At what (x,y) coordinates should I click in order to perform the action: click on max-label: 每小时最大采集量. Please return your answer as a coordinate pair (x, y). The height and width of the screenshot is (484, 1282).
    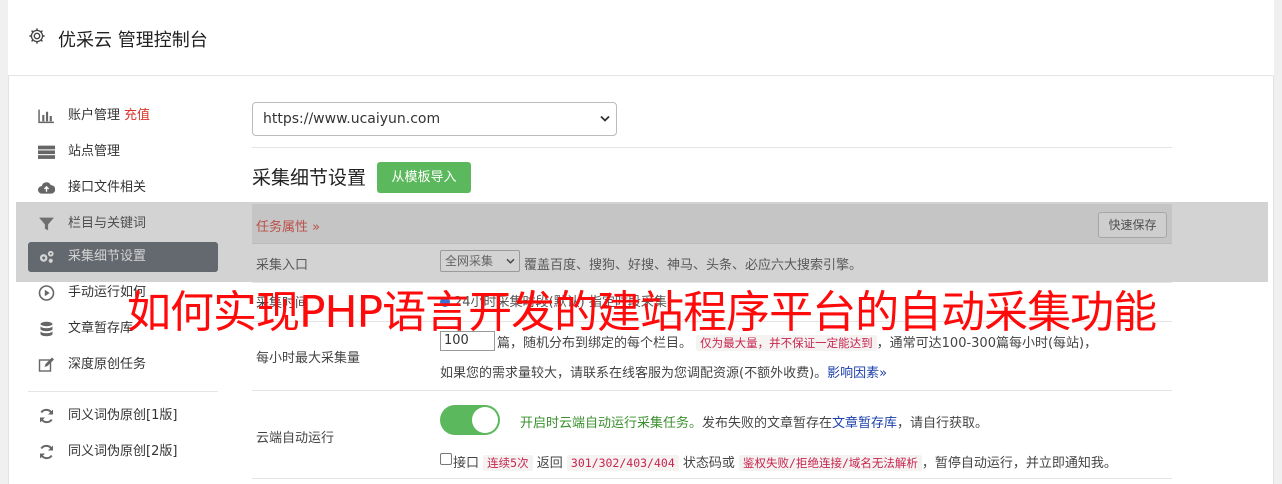
    Looking at the image, I should click on (308, 358).